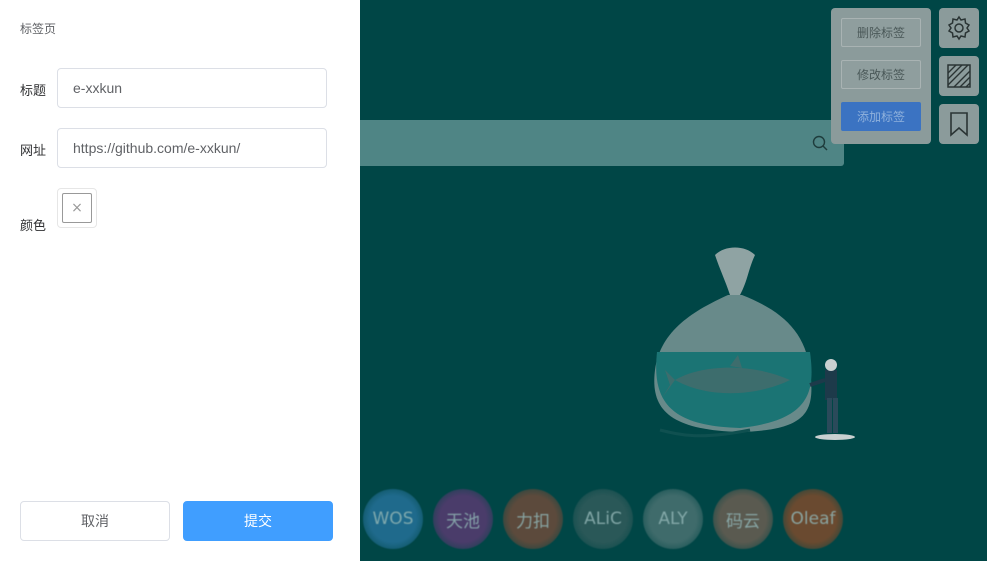  What do you see at coordinates (603, 519) in the screenshot?
I see `shortcut-bubble: ALiC` at bounding box center [603, 519].